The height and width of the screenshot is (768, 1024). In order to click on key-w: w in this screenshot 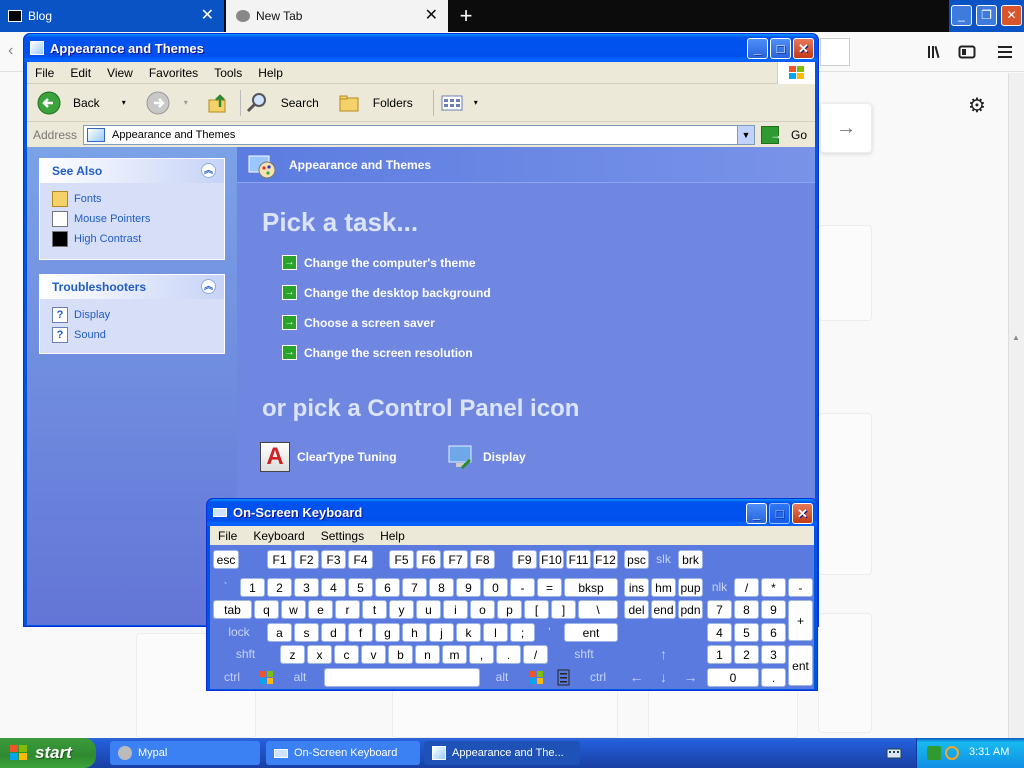, I will do `click(293, 609)`.